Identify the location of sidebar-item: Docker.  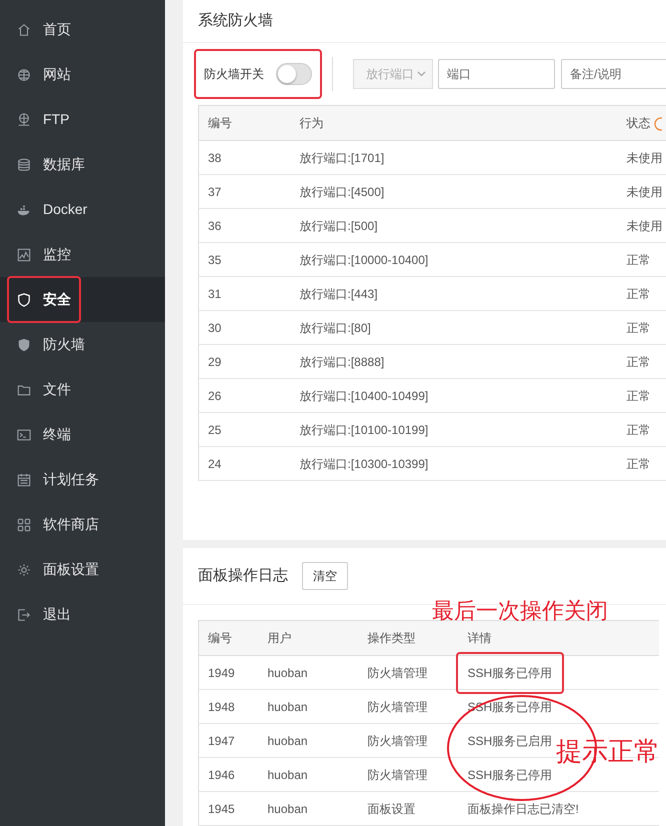
(82, 209).